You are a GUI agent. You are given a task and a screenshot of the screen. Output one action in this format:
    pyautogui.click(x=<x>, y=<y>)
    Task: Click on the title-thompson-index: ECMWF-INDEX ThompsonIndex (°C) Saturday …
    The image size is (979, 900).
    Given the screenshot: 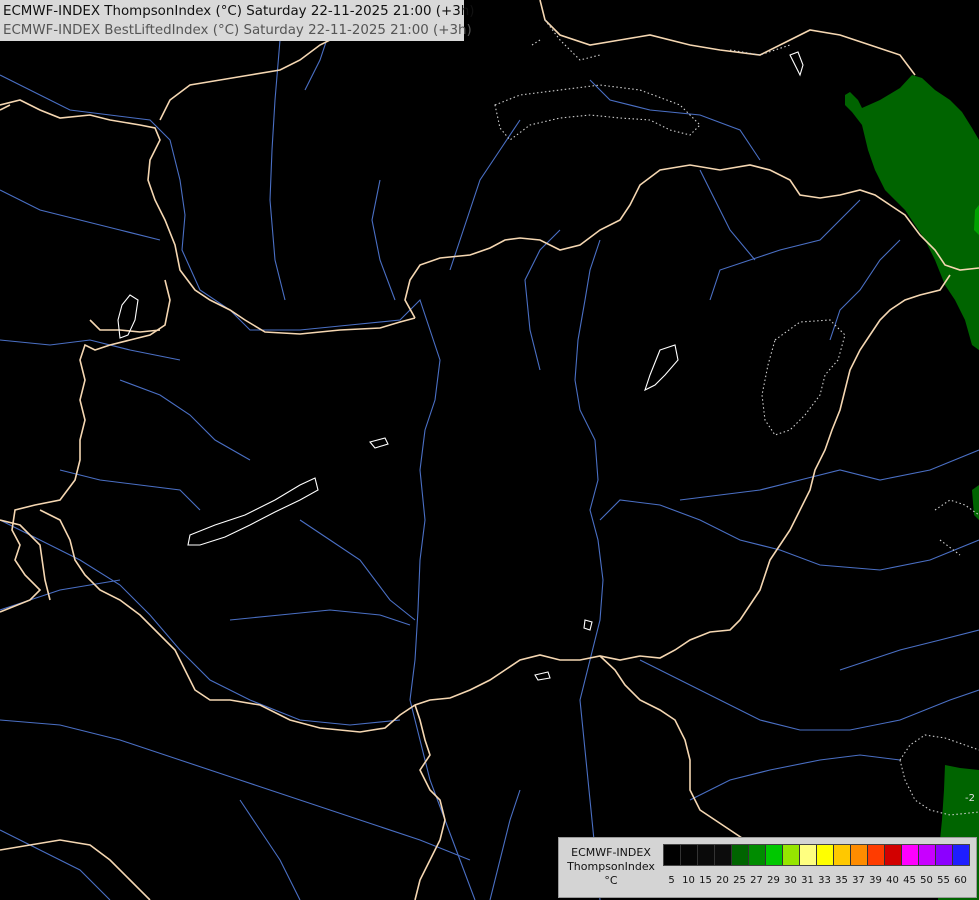 What is the action you would take?
    pyautogui.click(x=239, y=11)
    